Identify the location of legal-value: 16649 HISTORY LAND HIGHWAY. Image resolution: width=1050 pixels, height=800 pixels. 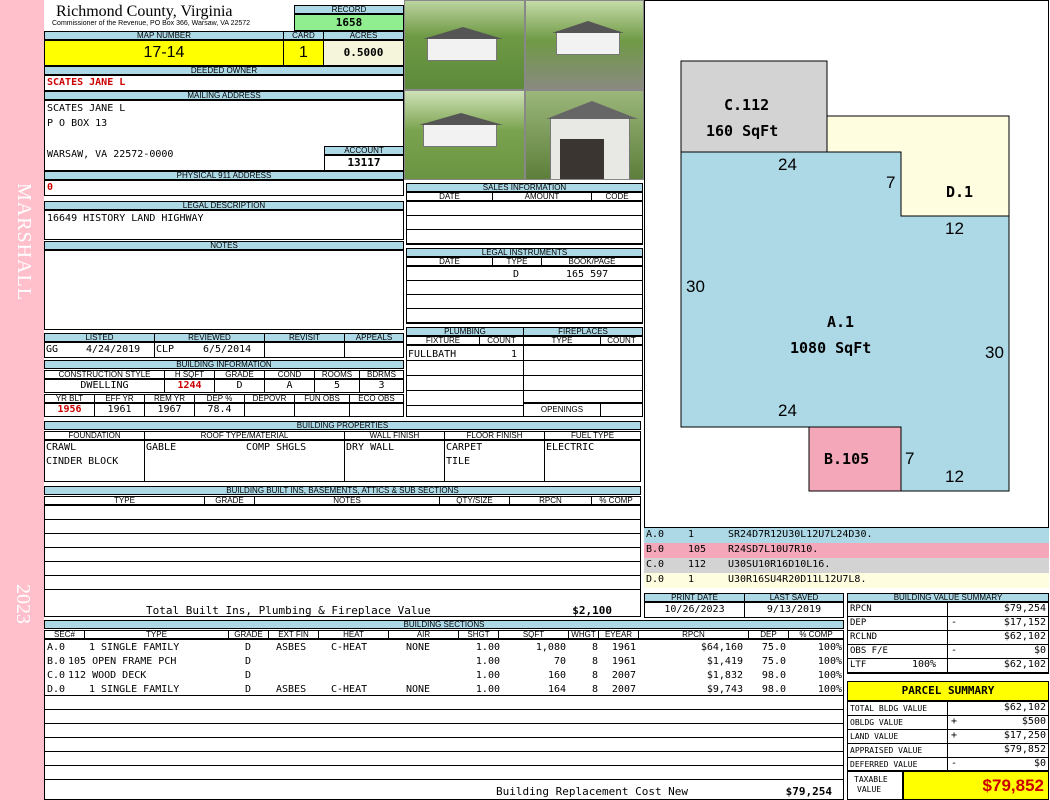
(224, 225).